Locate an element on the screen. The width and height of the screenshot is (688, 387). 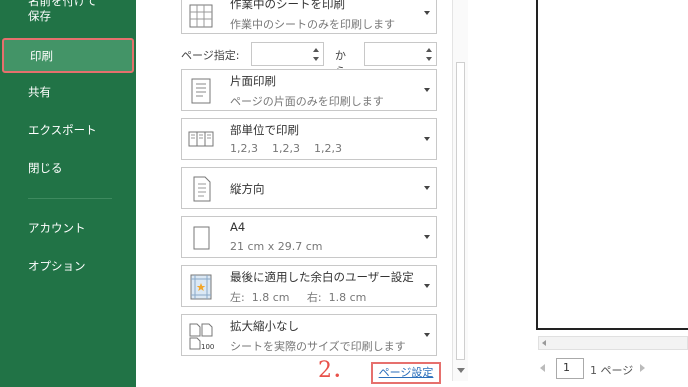
scaling-desc: シートを実際のサイズで印刷します is located at coordinates (318, 346).